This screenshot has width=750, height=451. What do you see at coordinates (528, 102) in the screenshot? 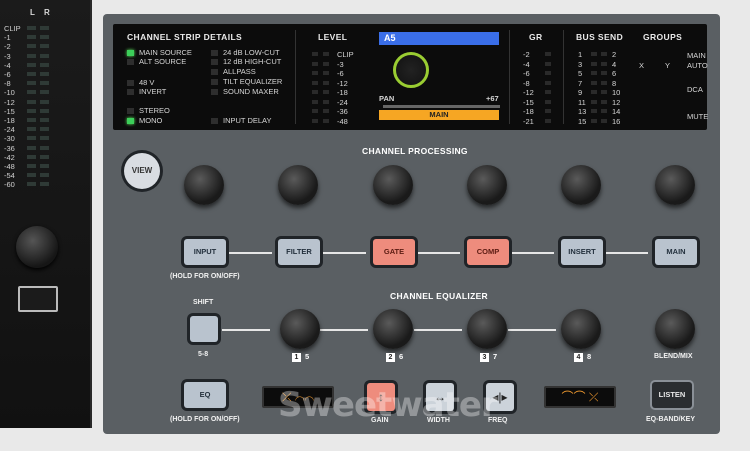
I see `gr-scale-label: -15` at bounding box center [528, 102].